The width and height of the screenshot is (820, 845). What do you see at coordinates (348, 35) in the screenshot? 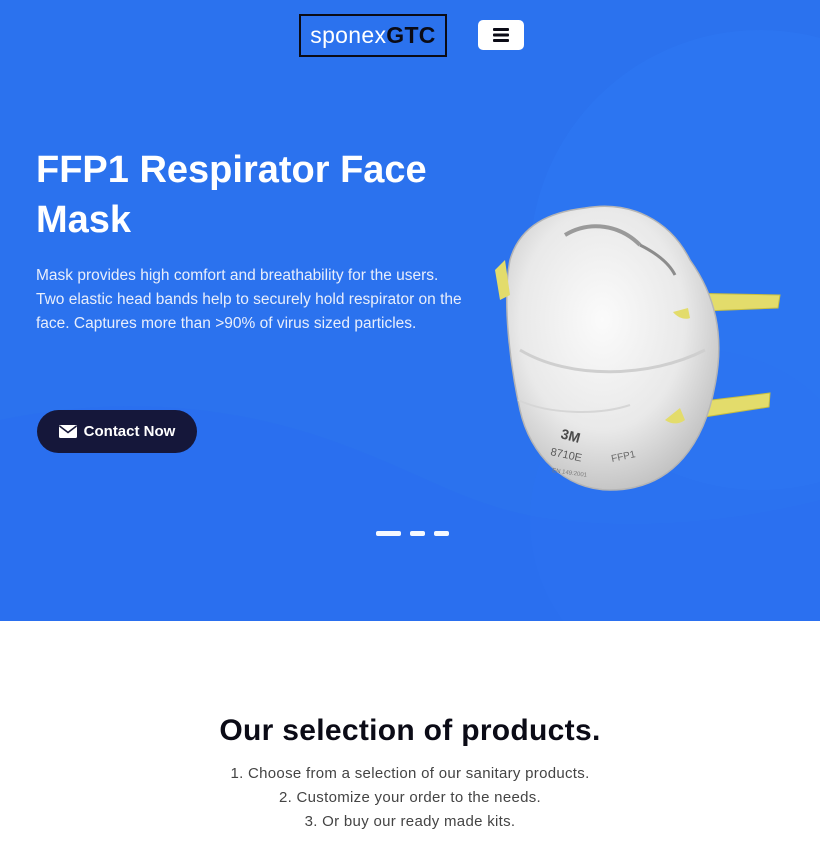
I see `logo-text-sponex: sponex` at bounding box center [348, 35].